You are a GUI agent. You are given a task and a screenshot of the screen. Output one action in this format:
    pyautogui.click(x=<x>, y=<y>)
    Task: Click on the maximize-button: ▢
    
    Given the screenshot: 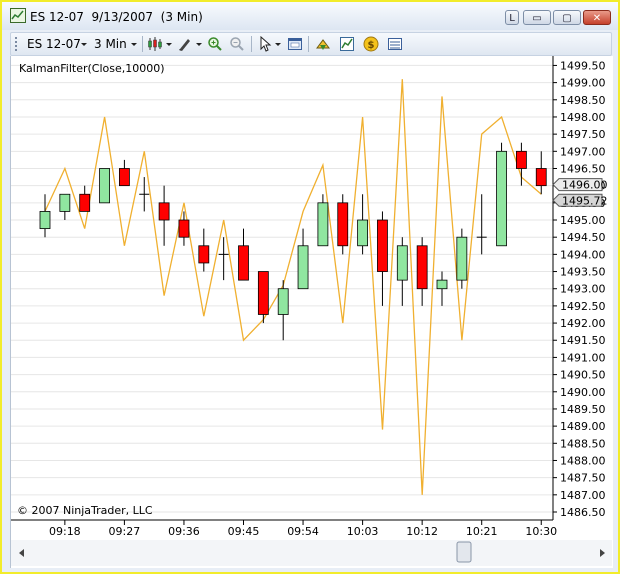 What is the action you would take?
    pyautogui.click(x=567, y=17)
    